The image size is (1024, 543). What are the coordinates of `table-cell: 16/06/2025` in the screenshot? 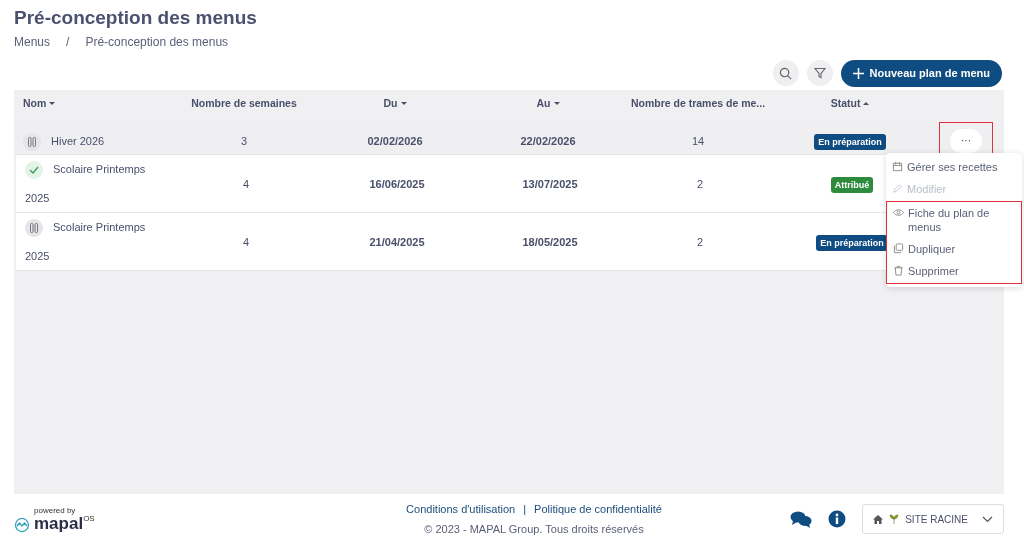 It's located at (397, 183).